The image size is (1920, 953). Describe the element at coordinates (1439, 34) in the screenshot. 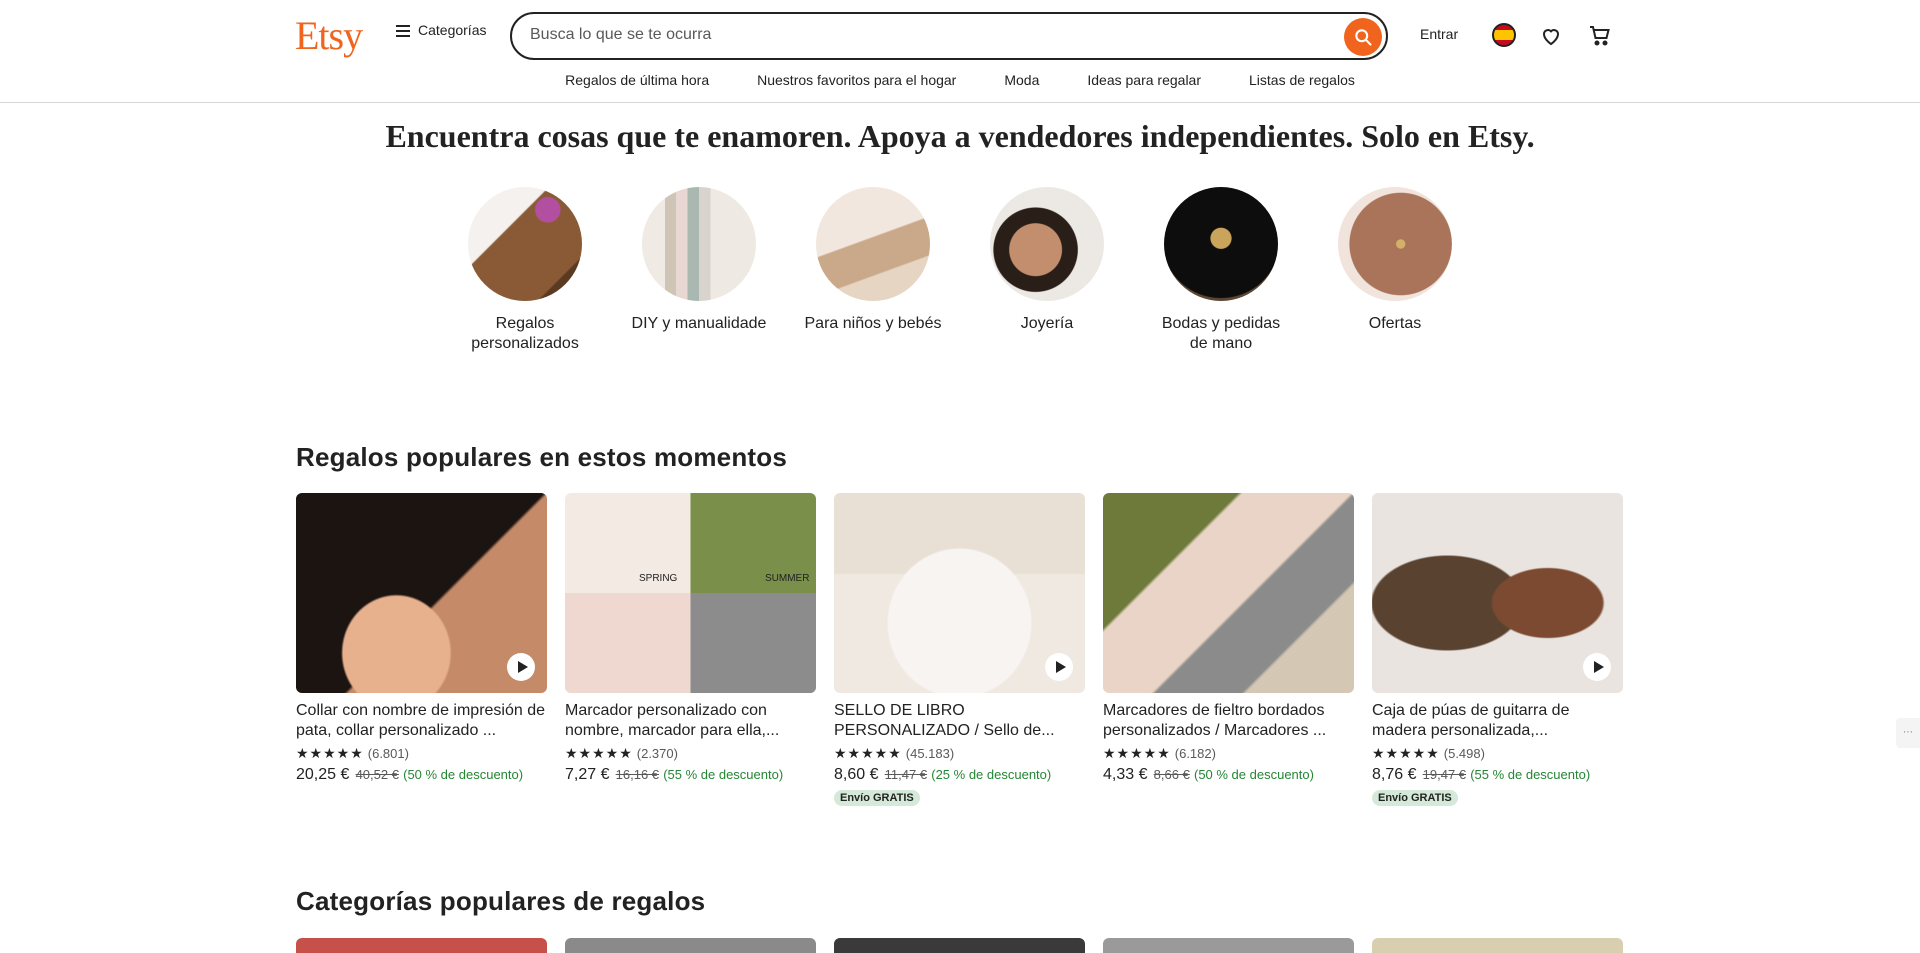

I see `signin-link: Entrar` at that location.